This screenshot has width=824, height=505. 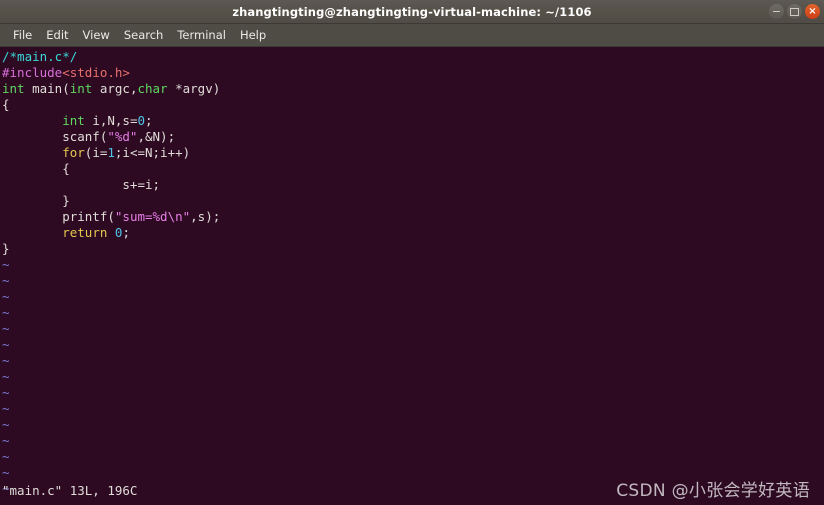 I want to click on code-token: ,s);, so click(x=205, y=216).